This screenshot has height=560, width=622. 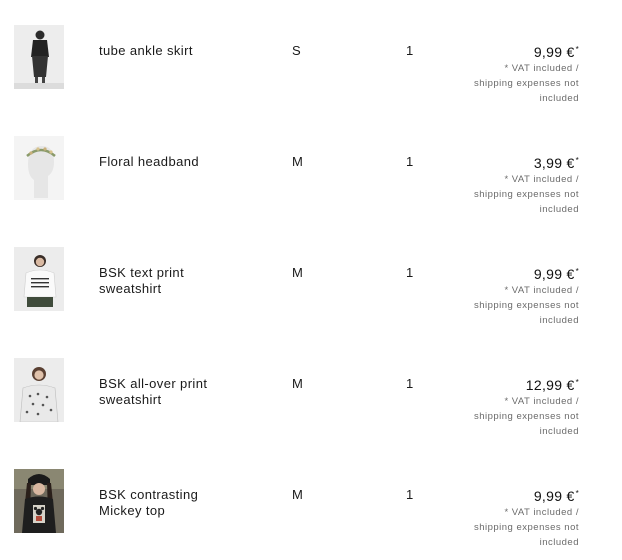 What do you see at coordinates (504, 385) in the screenshot?
I see `price-line: 12,99 €*` at bounding box center [504, 385].